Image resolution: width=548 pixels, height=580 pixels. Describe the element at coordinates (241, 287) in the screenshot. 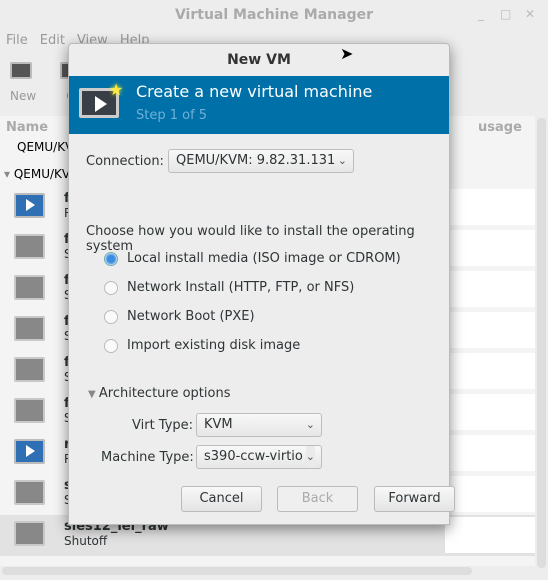

I see `option-label: Network Install (HTTP, FTP, or NFS)` at that location.